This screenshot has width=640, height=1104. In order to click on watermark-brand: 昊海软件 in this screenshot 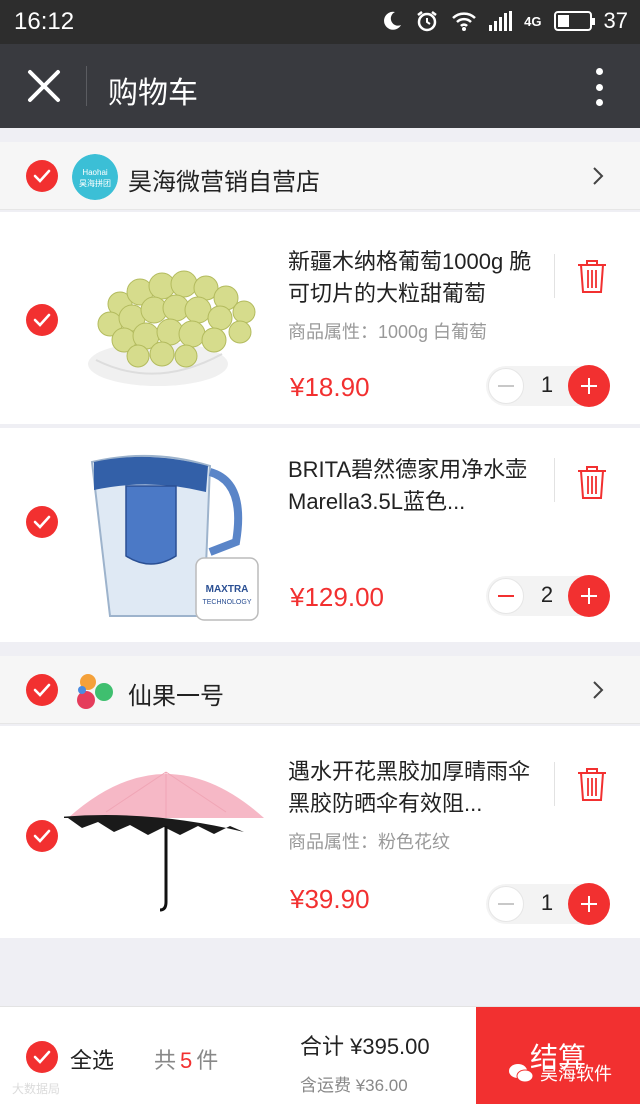, I will do `click(560, 1073)`.